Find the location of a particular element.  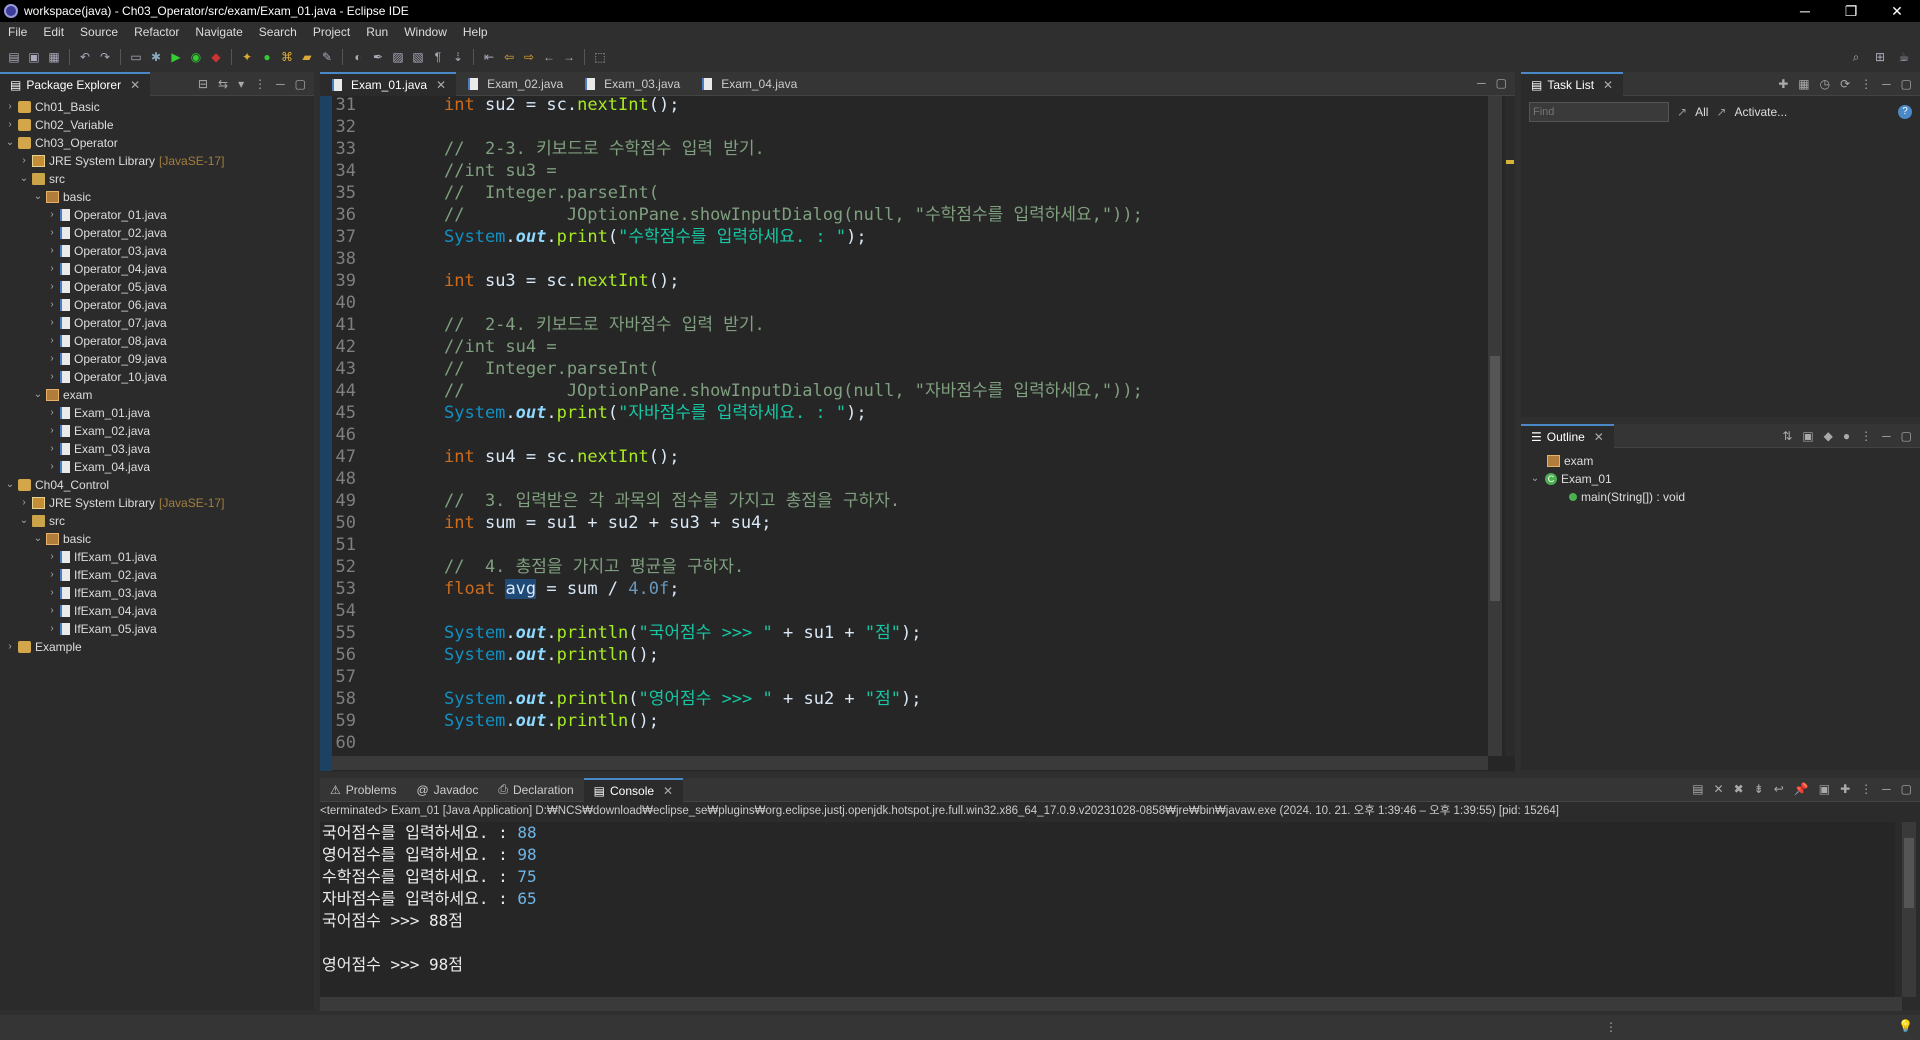

menu-search: Search is located at coordinates (278, 32).